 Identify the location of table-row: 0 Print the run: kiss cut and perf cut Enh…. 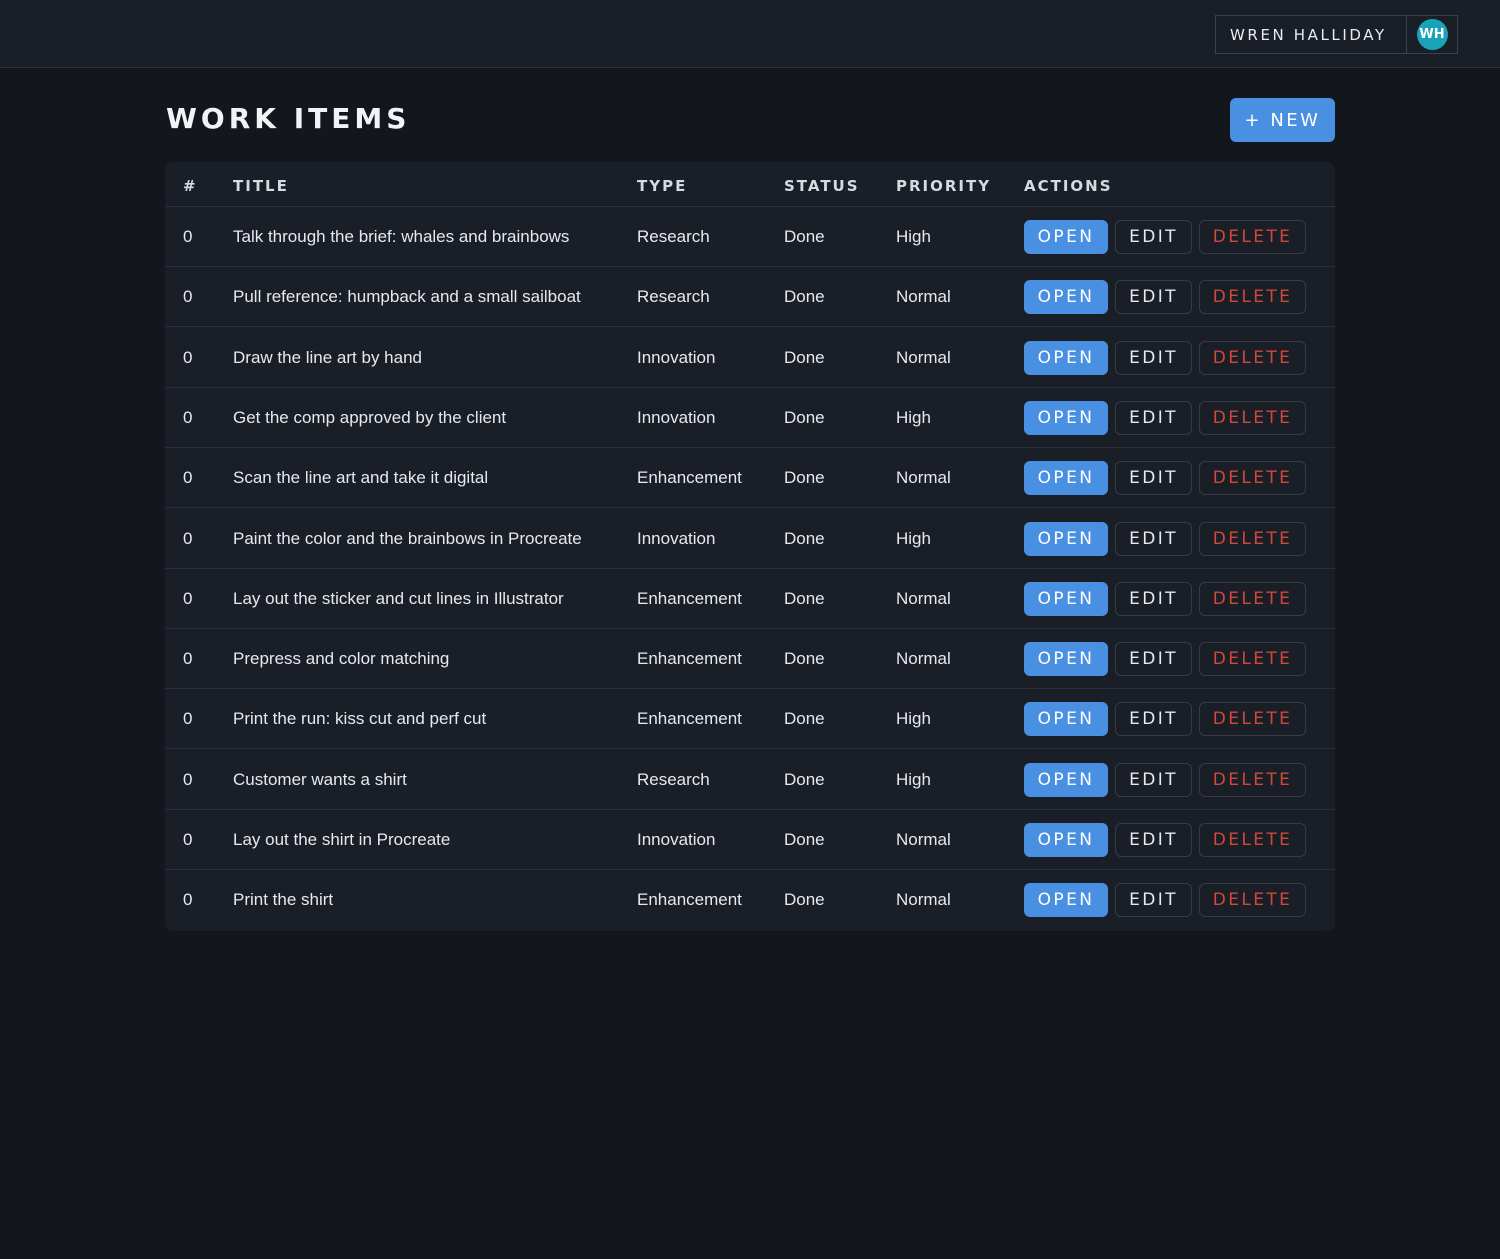
(750, 719).